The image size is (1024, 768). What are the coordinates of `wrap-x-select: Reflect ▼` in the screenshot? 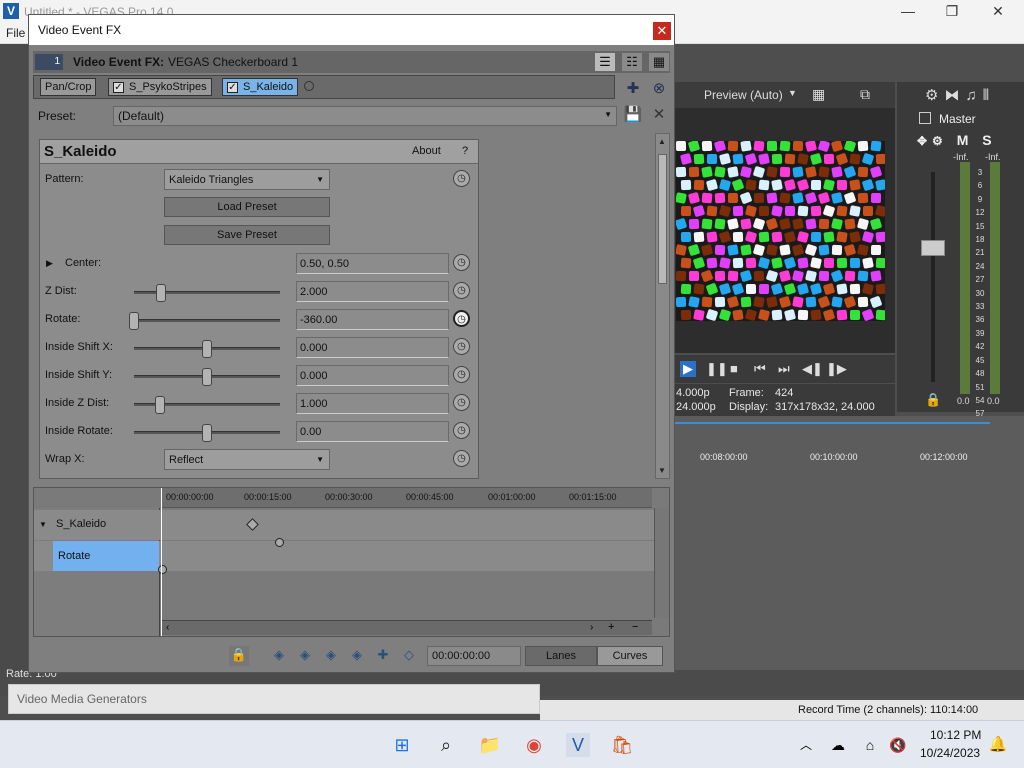 It's located at (247, 459).